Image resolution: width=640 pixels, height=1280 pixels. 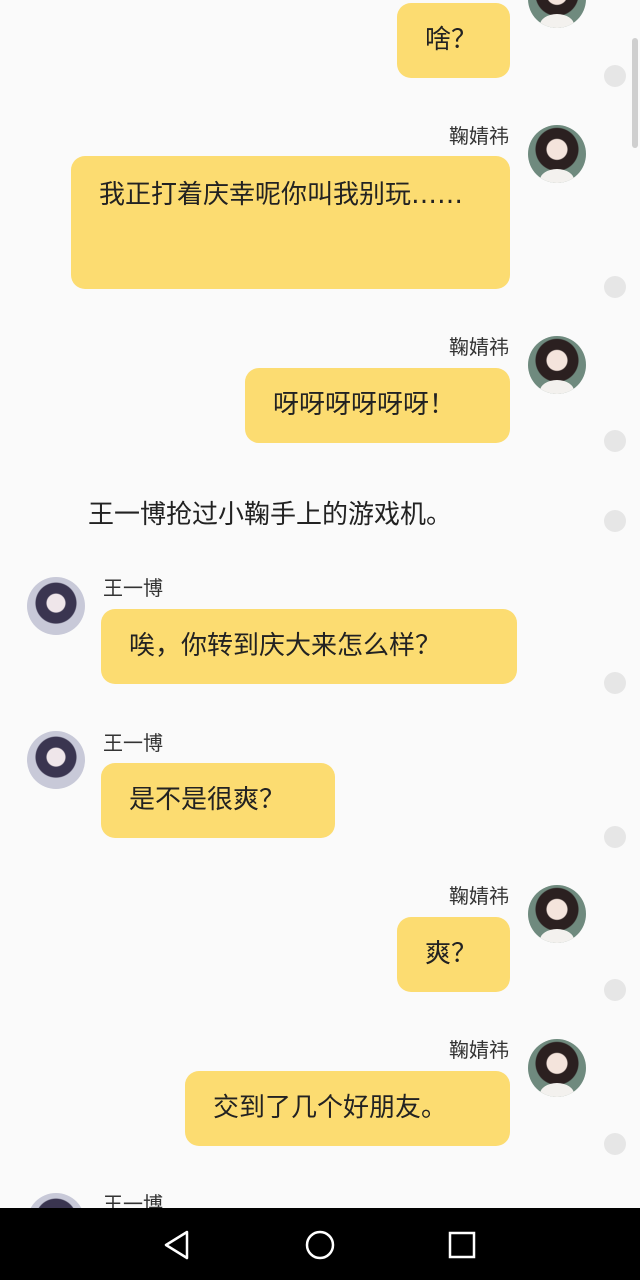 I want to click on message-bubble: 唉，你转到庆大来怎么样？, so click(x=309, y=646).